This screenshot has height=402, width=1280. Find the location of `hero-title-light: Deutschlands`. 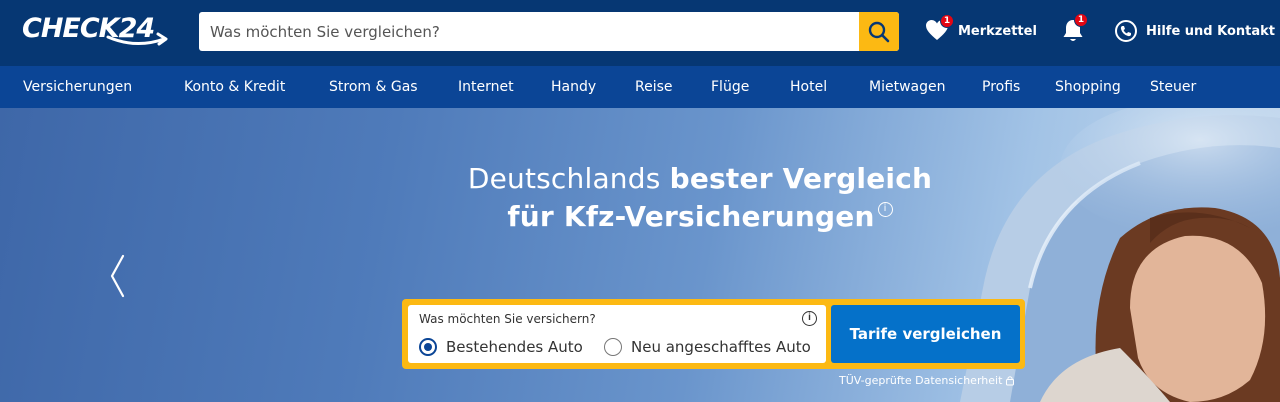

hero-title-light: Deutschlands is located at coordinates (564, 178).